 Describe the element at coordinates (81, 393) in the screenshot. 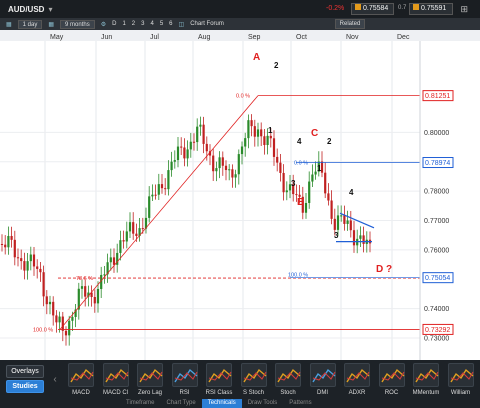

I see `study-label: MACD` at that location.